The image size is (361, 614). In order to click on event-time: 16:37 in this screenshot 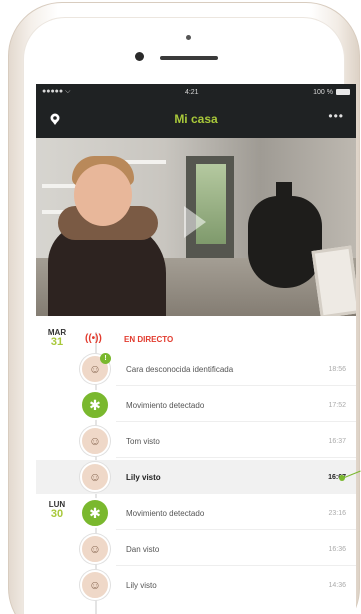, I will do `click(337, 441)`.